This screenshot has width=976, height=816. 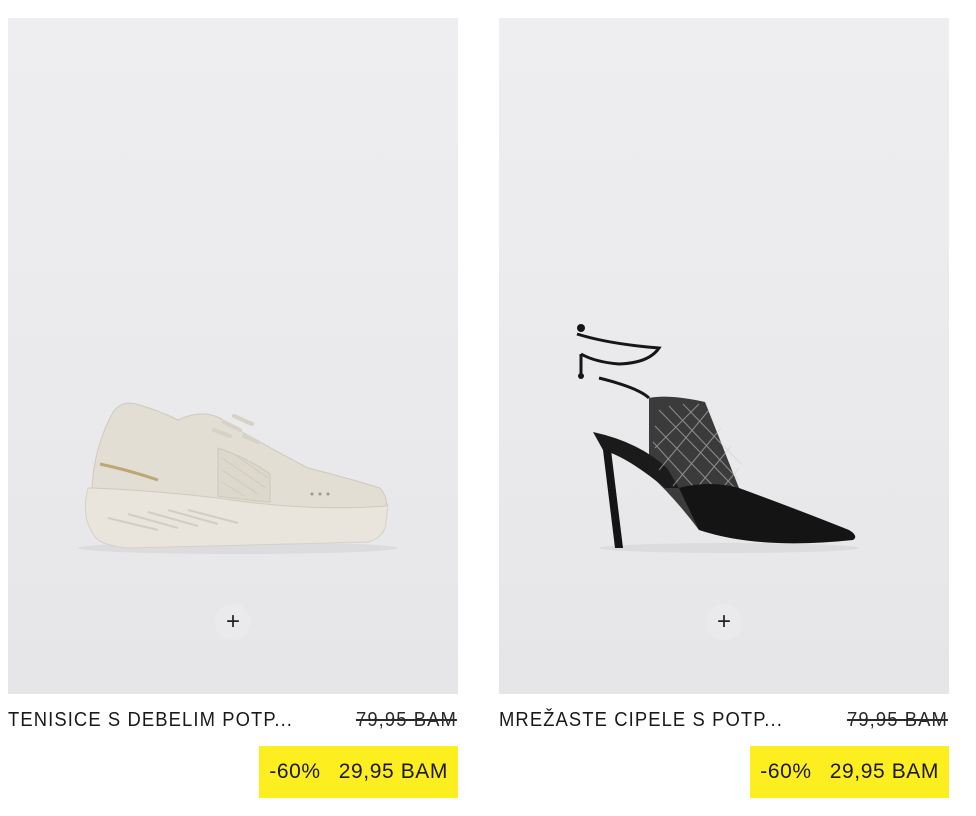 I want to click on product-info: TENISICE S DEBELIM POTP... 79,95 BAM, so click(x=232, y=720).